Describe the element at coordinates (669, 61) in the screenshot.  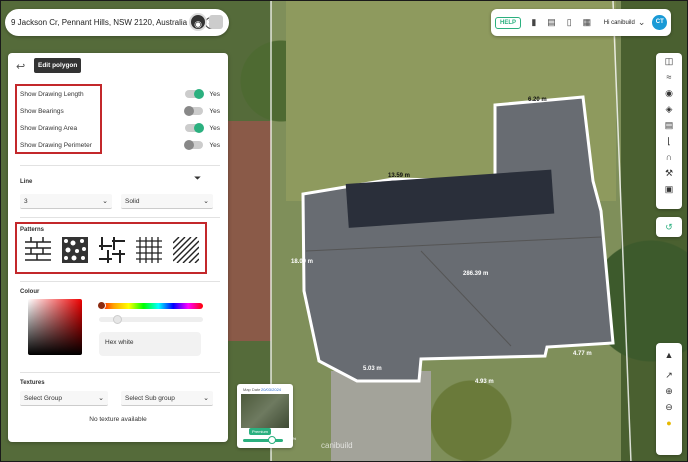
I see `camera-icon: ◫` at that location.